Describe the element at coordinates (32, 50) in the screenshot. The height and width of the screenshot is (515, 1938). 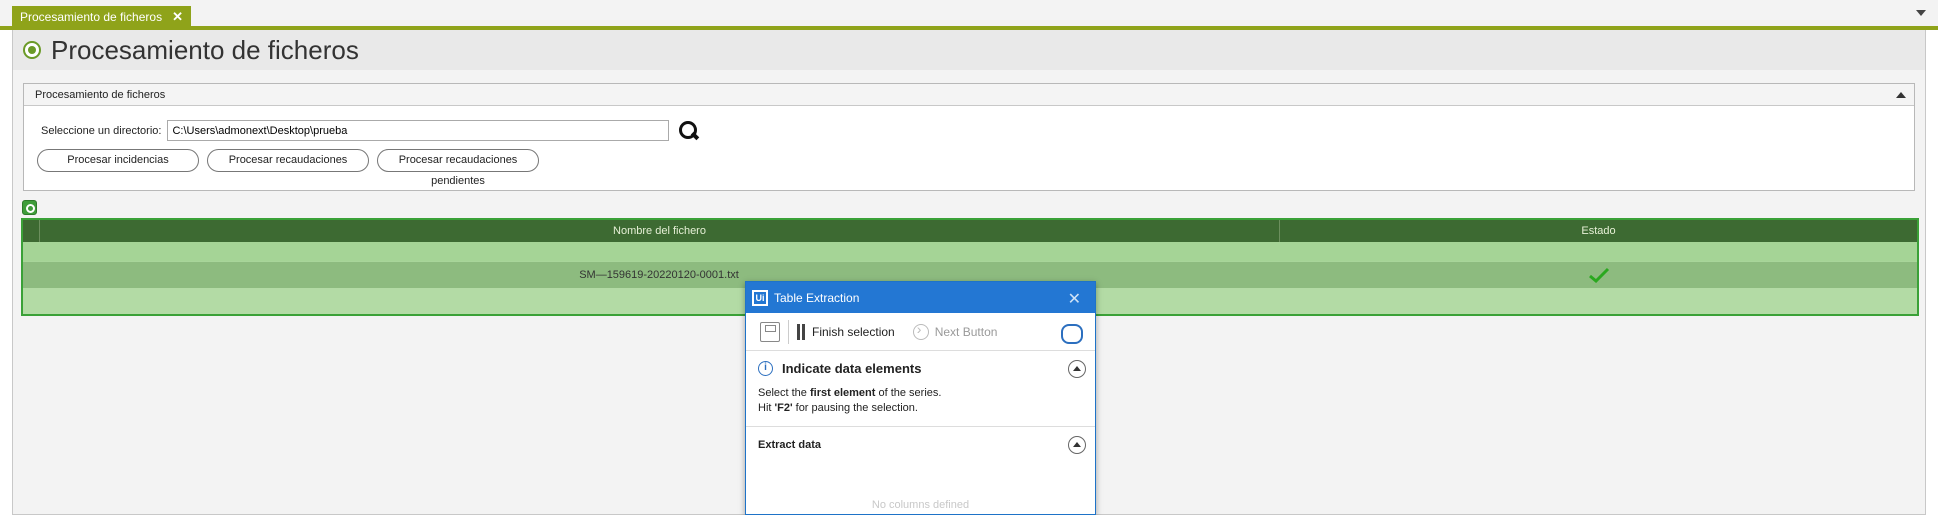
I see `radio-icon` at that location.